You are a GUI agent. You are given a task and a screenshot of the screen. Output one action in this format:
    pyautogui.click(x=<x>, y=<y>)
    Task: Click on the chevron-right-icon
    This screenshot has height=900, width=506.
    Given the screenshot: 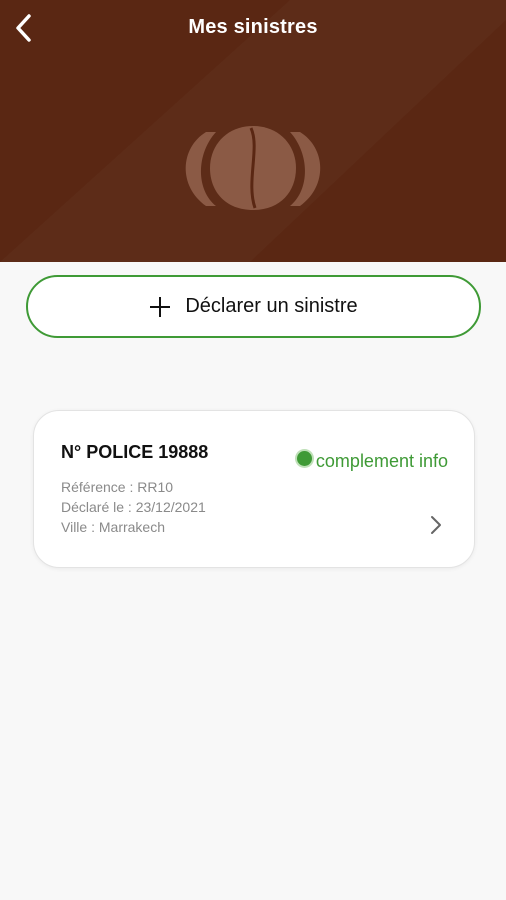 What is the action you would take?
    pyautogui.click(x=436, y=525)
    